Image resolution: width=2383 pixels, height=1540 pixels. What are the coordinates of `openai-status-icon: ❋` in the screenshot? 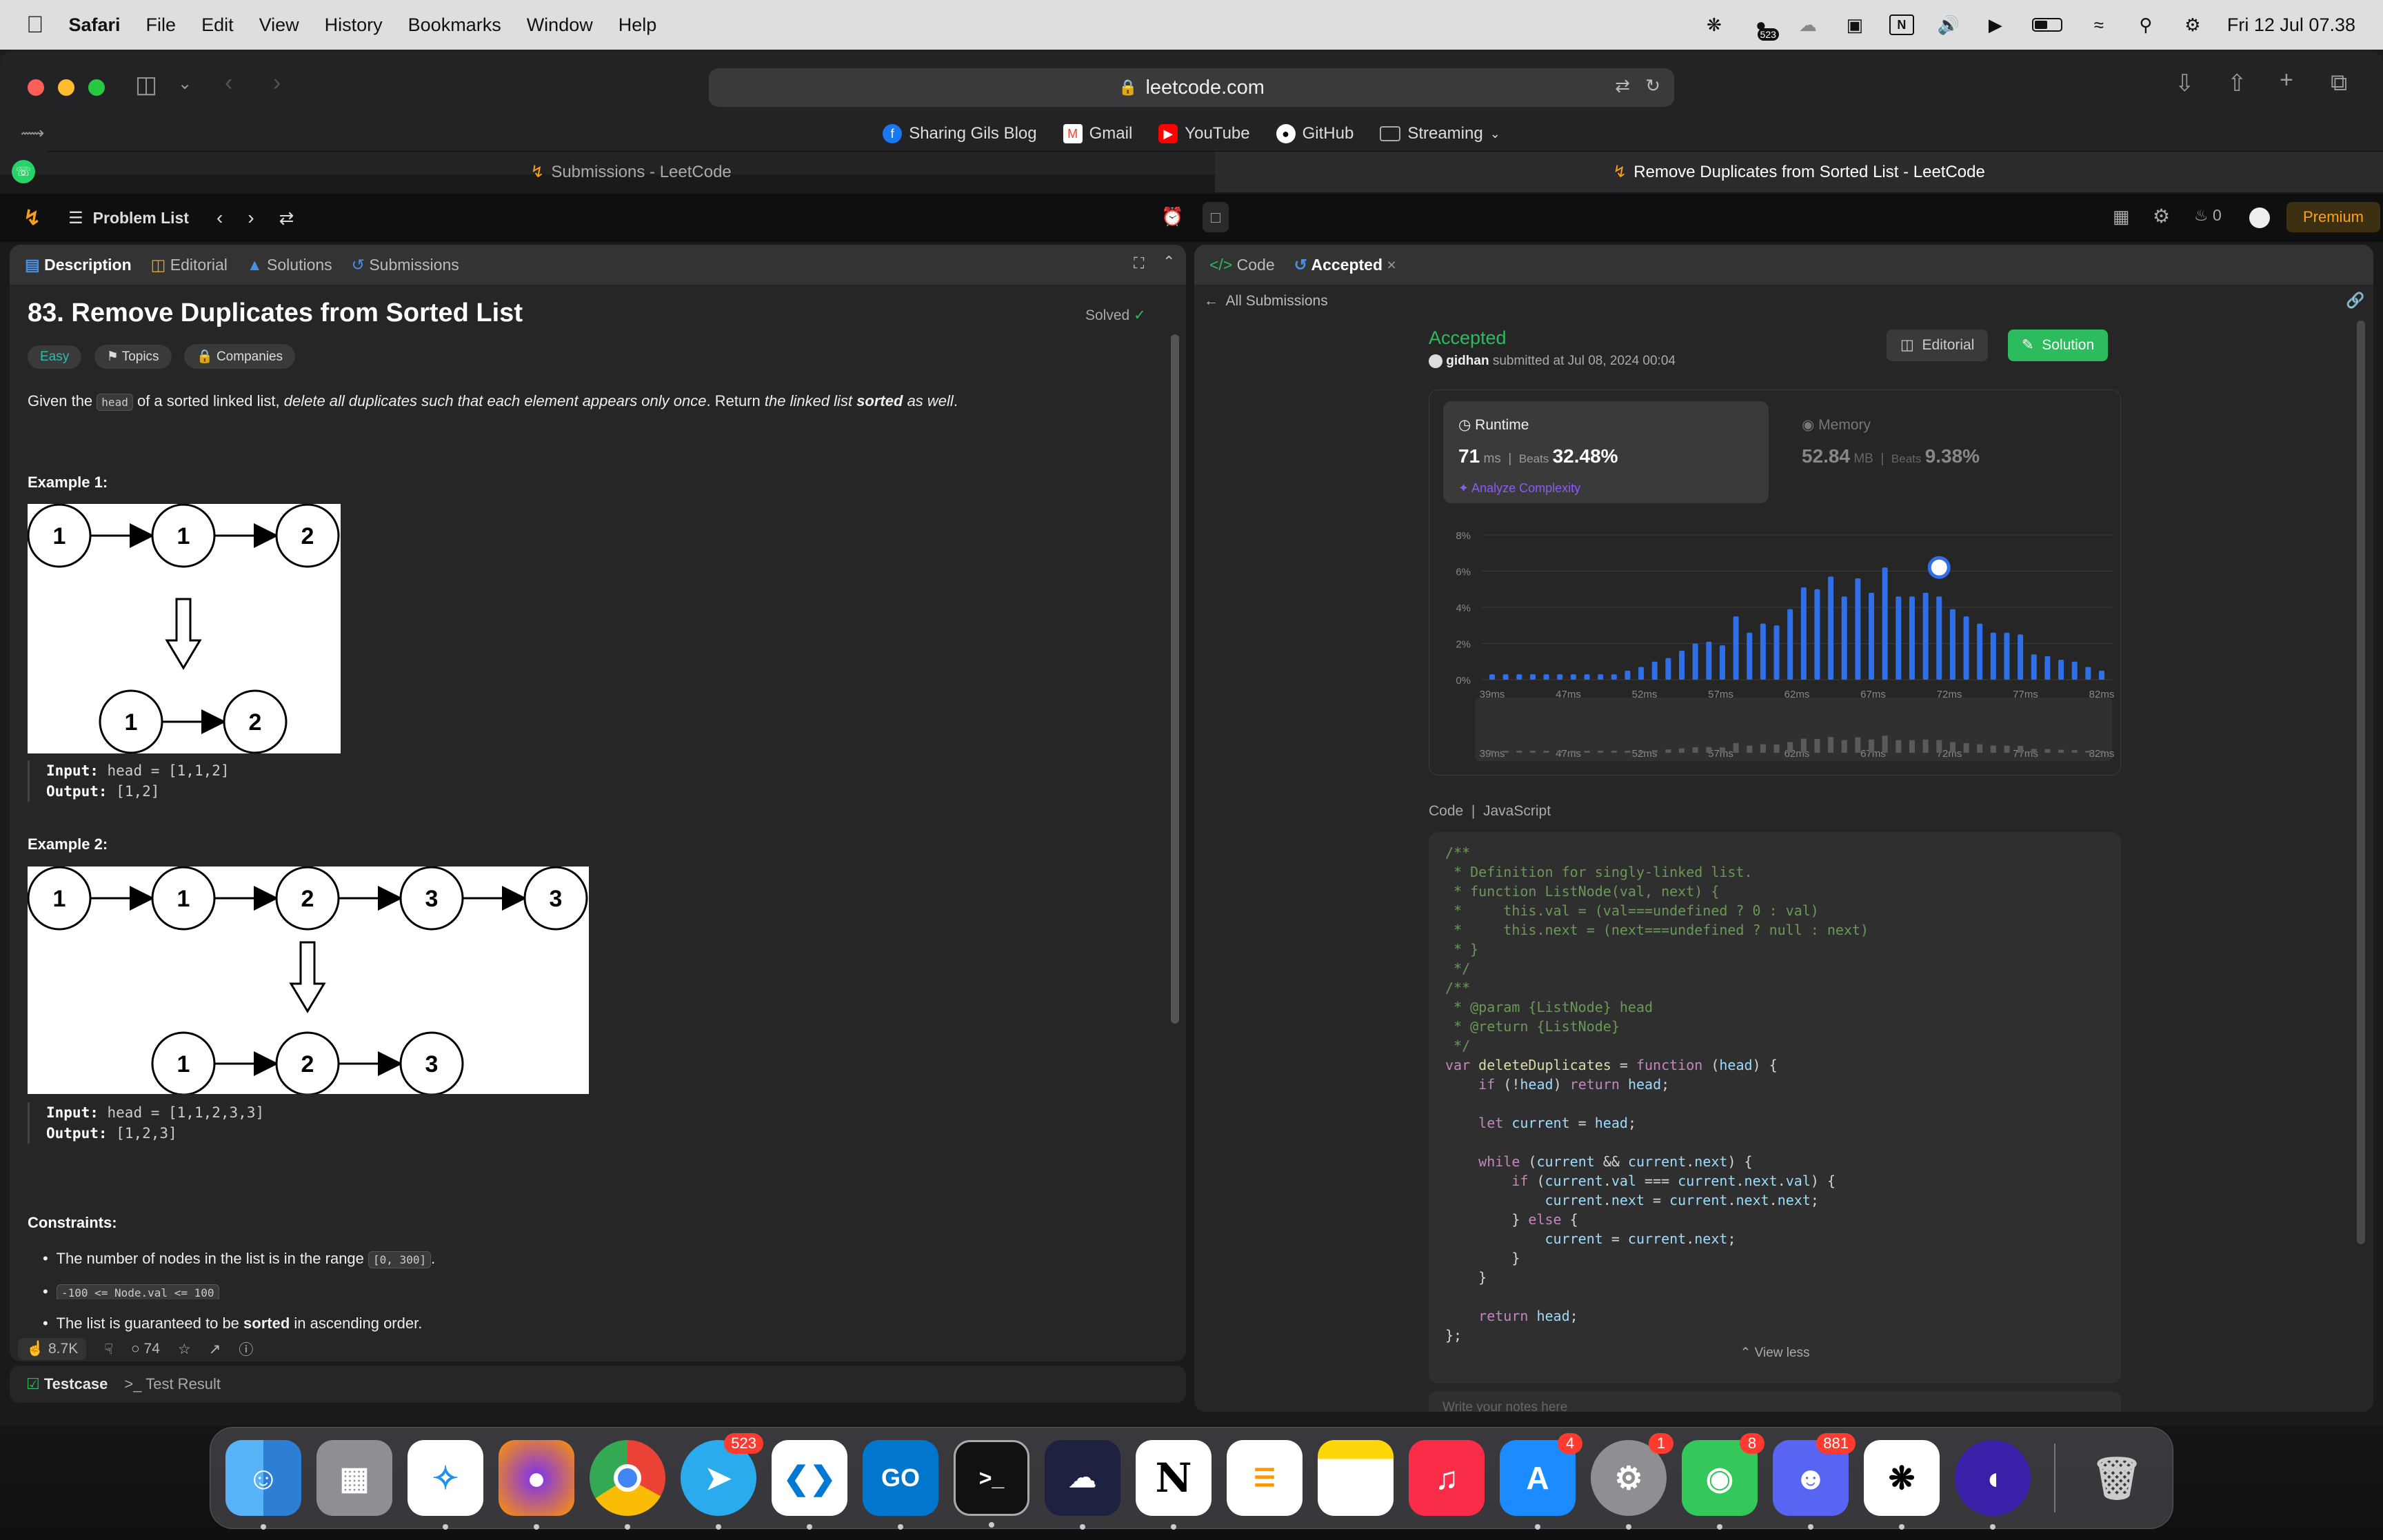 It's located at (1714, 25).